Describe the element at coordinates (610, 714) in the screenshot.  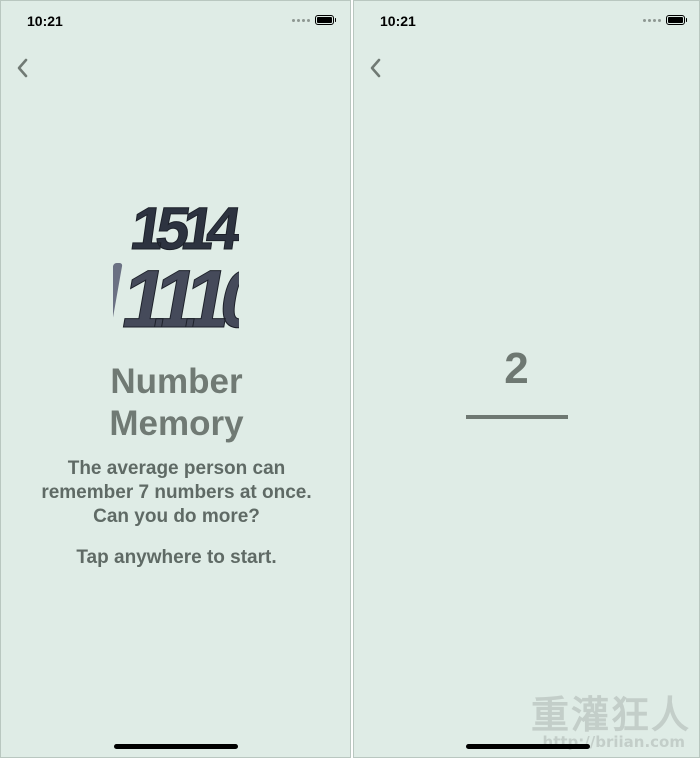
I see `watermark-brand: 重灌狂人` at that location.